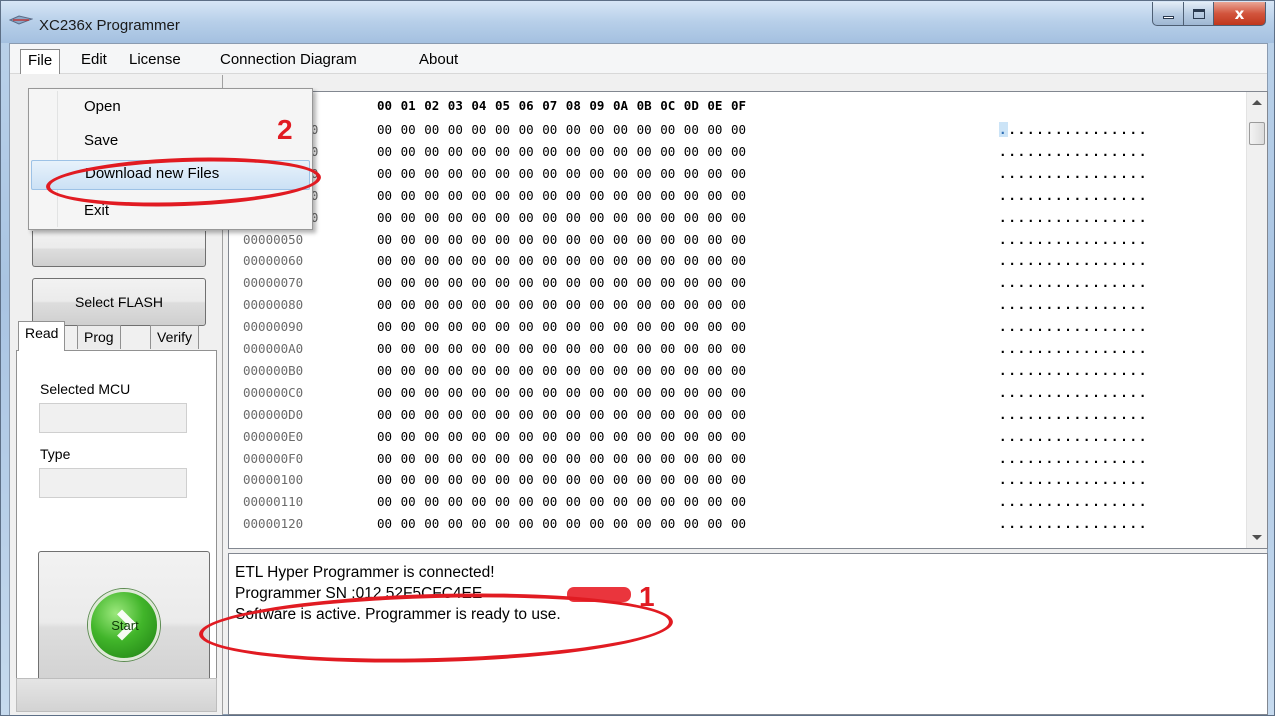  I want to click on menu-file: File, so click(40, 61).